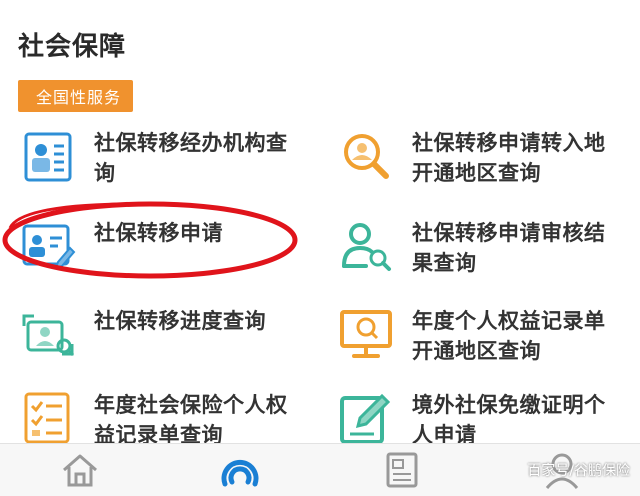 This screenshot has height=496, width=640. I want to click on item-label: 社保转移申请, so click(158, 233).